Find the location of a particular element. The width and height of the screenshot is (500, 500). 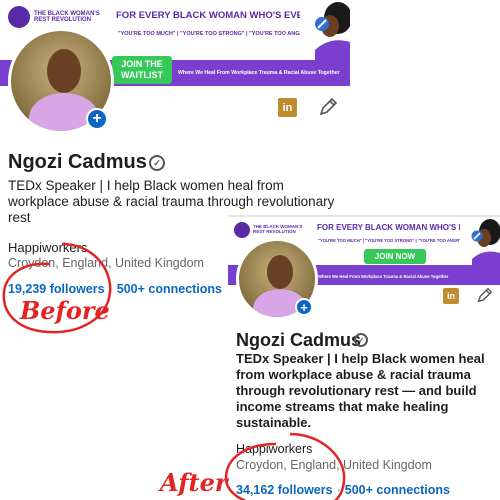

after-profile-company: Happiworkers is located at coordinates (274, 449).